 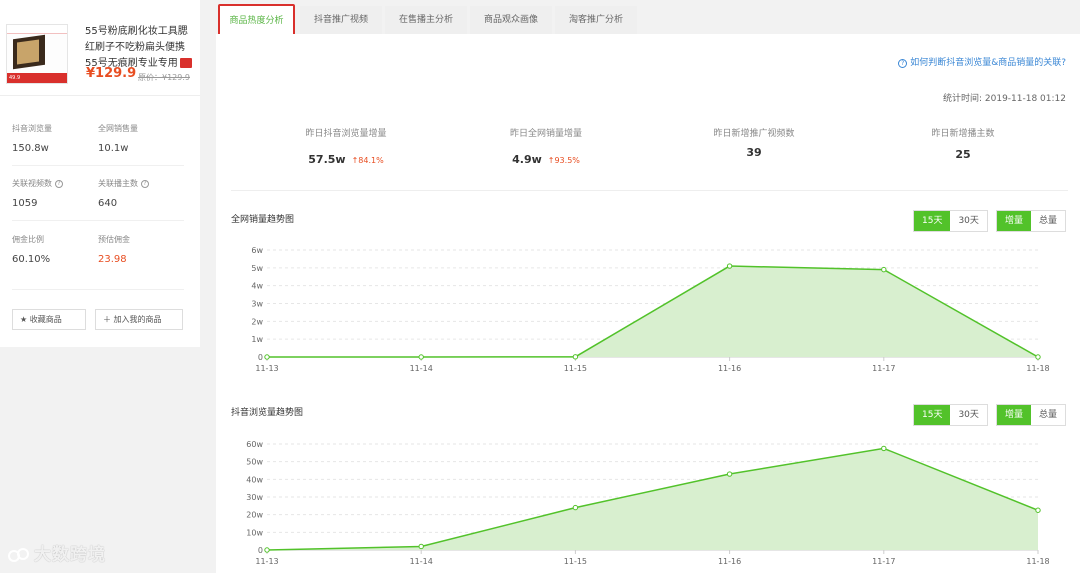 I want to click on y-tick-label: 60w, so click(x=254, y=444).